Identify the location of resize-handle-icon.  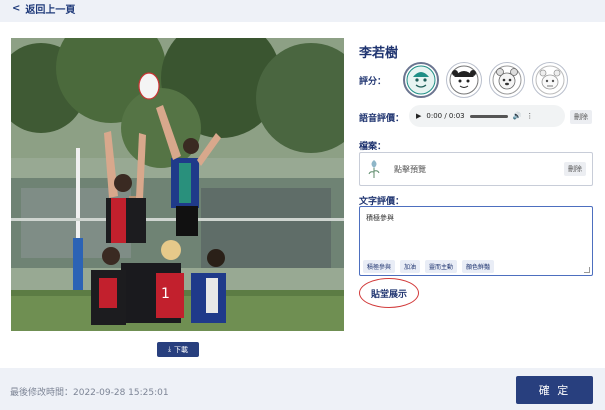
(587, 270).